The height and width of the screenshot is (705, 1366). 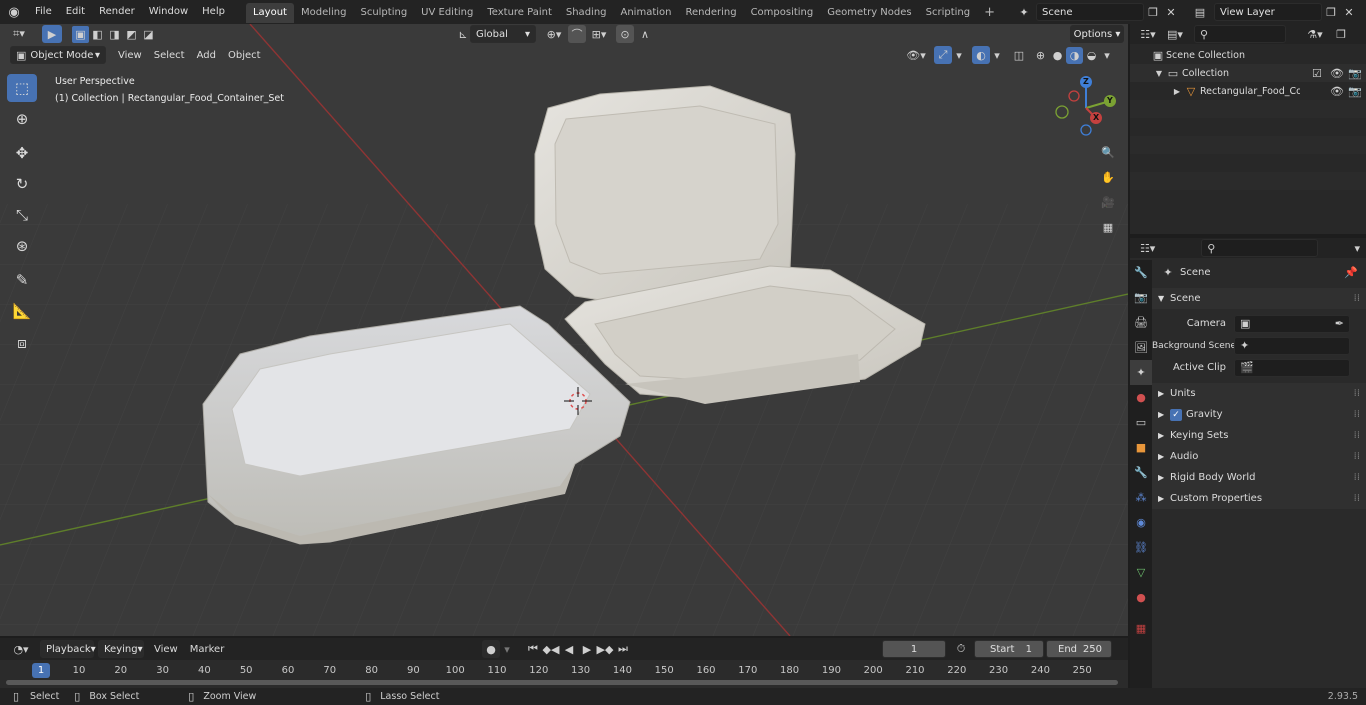 What do you see at coordinates (21, 649) in the screenshot?
I see `timeline-editor-type-icon: ◔▾` at bounding box center [21, 649].